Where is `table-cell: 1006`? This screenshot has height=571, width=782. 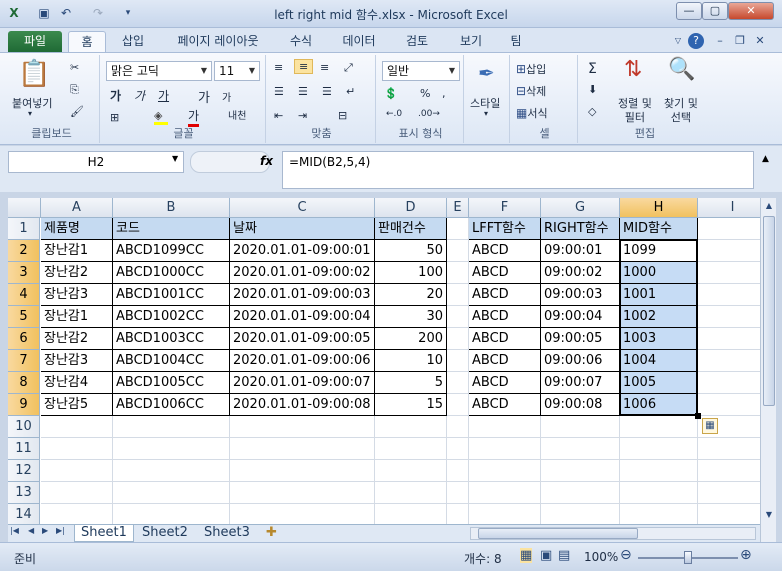 table-cell: 1006 is located at coordinates (659, 405).